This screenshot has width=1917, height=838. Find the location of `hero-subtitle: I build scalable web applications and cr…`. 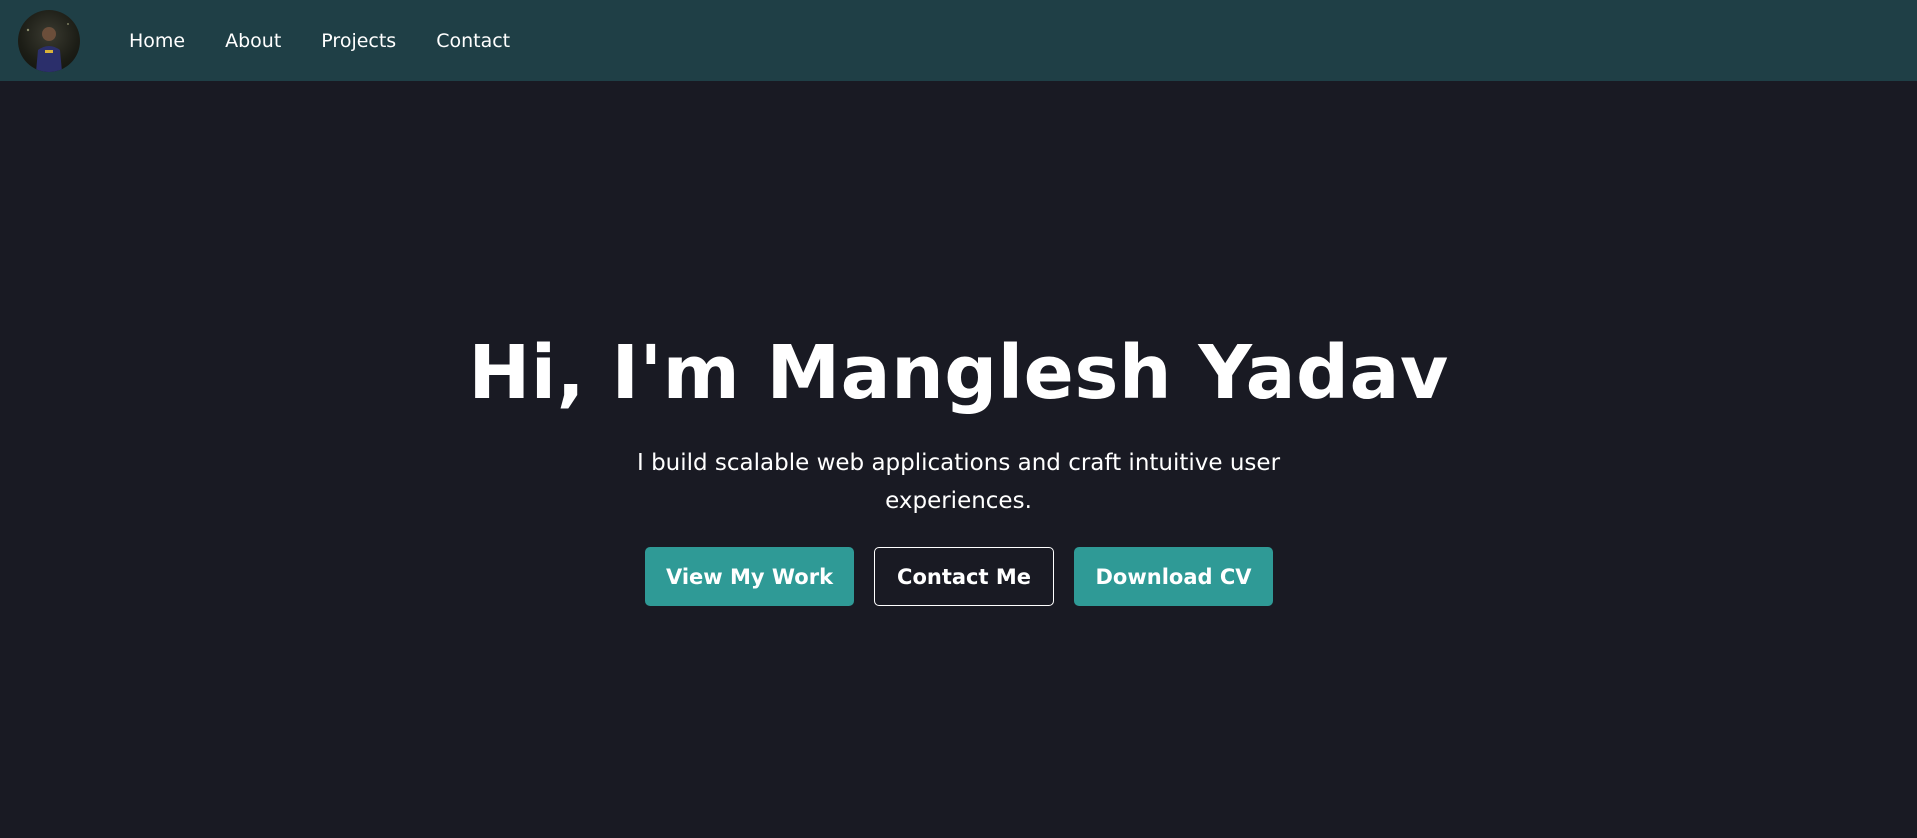

hero-subtitle: I build scalable web applications and cr… is located at coordinates (958, 482).